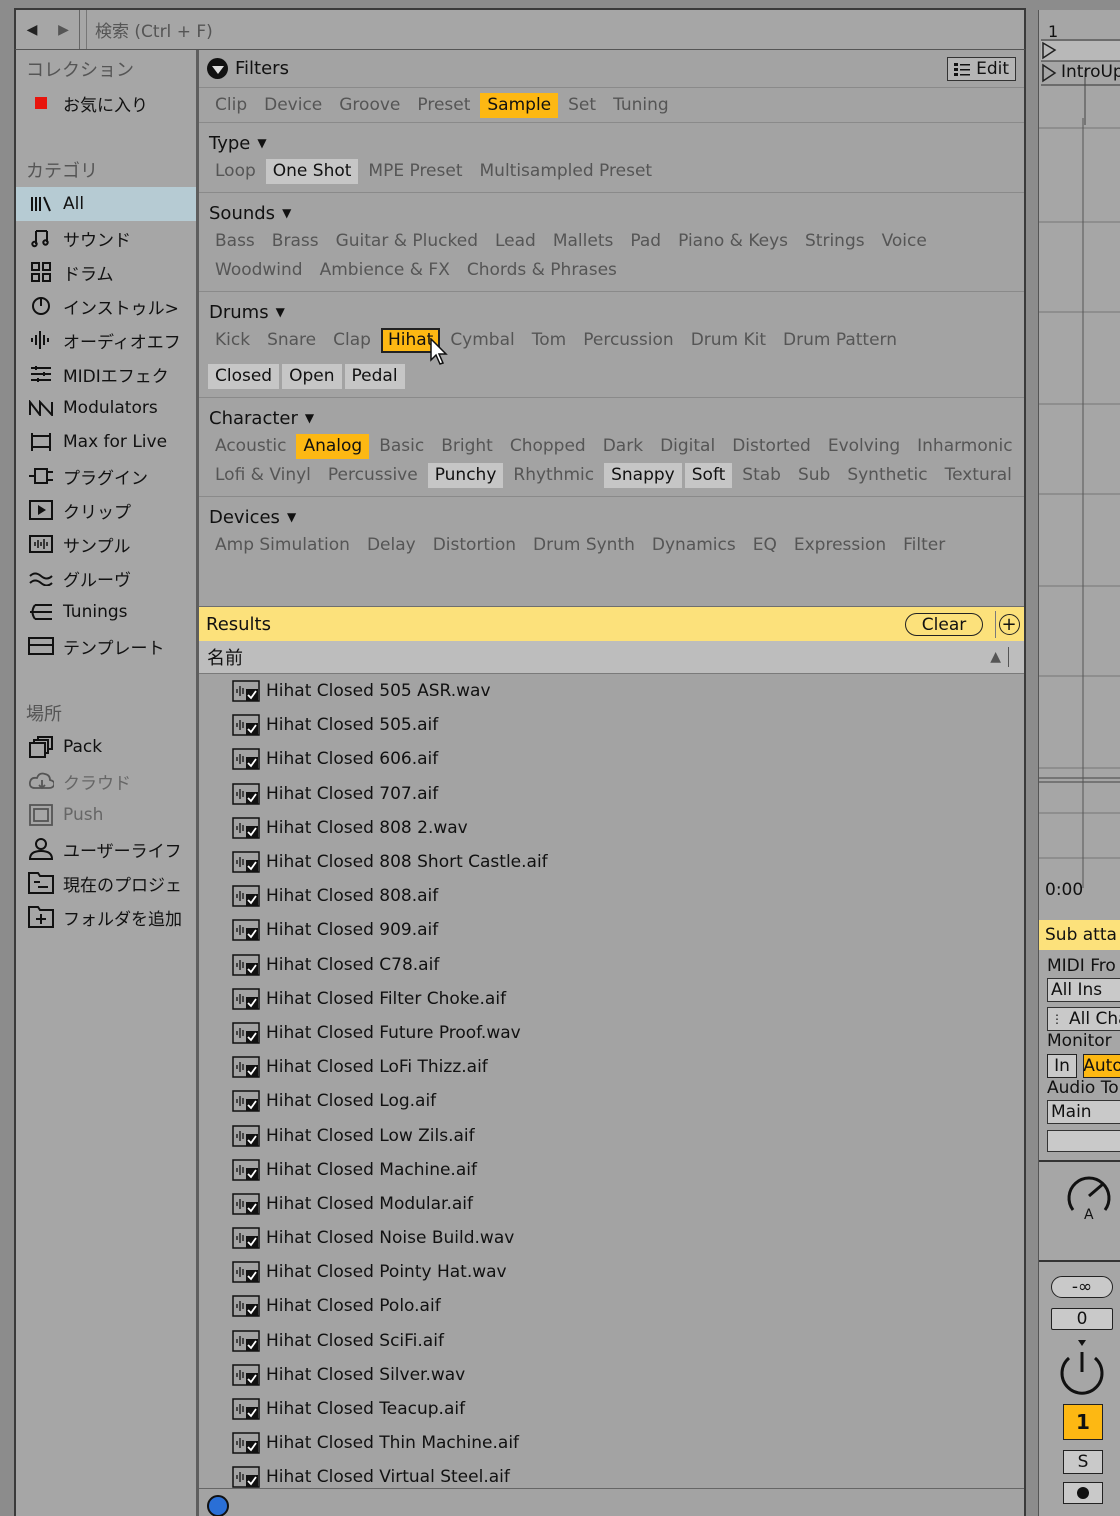  I want to click on sidebar-item-user-library: ユーザーライフ, so click(106, 849).